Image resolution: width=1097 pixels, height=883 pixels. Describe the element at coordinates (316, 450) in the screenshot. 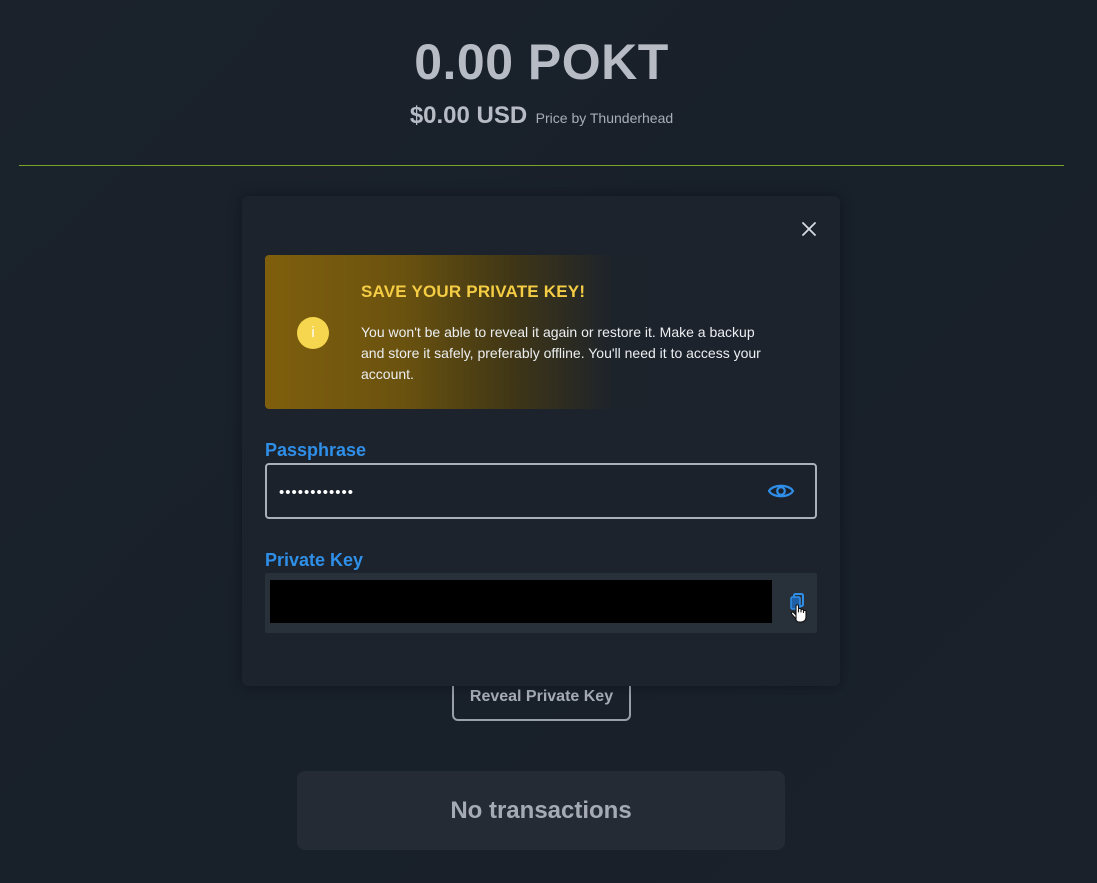

I see `passphrase-label: Passphrase` at that location.